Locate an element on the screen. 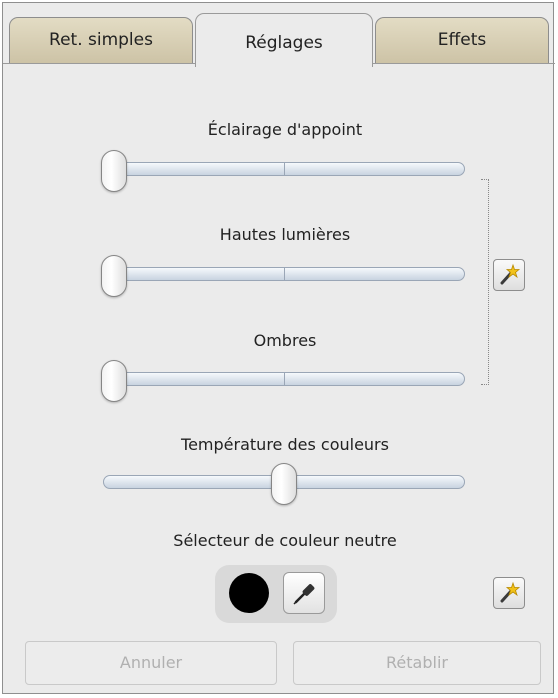 This screenshot has width=558, height=698. fill-light-track is located at coordinates (284, 169).